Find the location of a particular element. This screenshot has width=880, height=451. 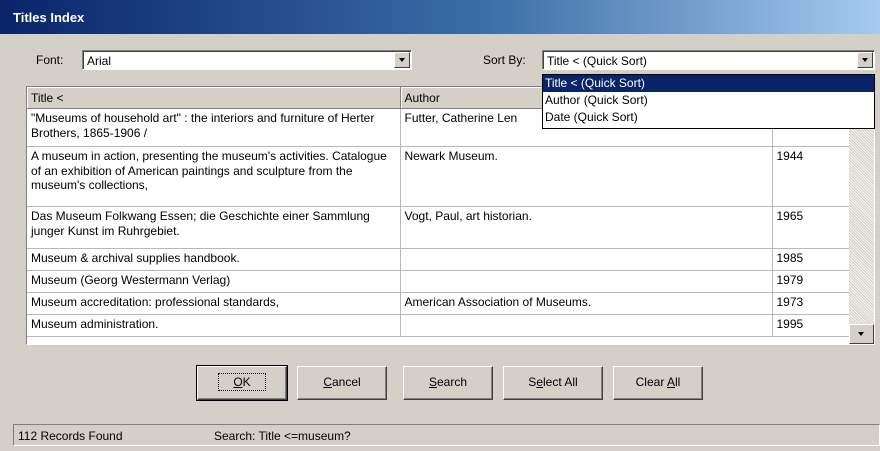

ok-button: OK is located at coordinates (242, 383).